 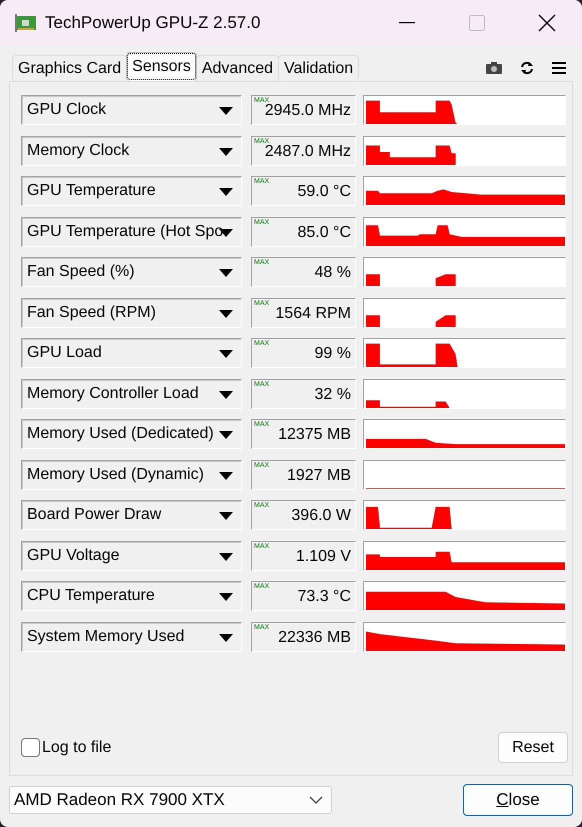 I want to click on sensor-select: CPU Temperature, so click(x=131, y=596).